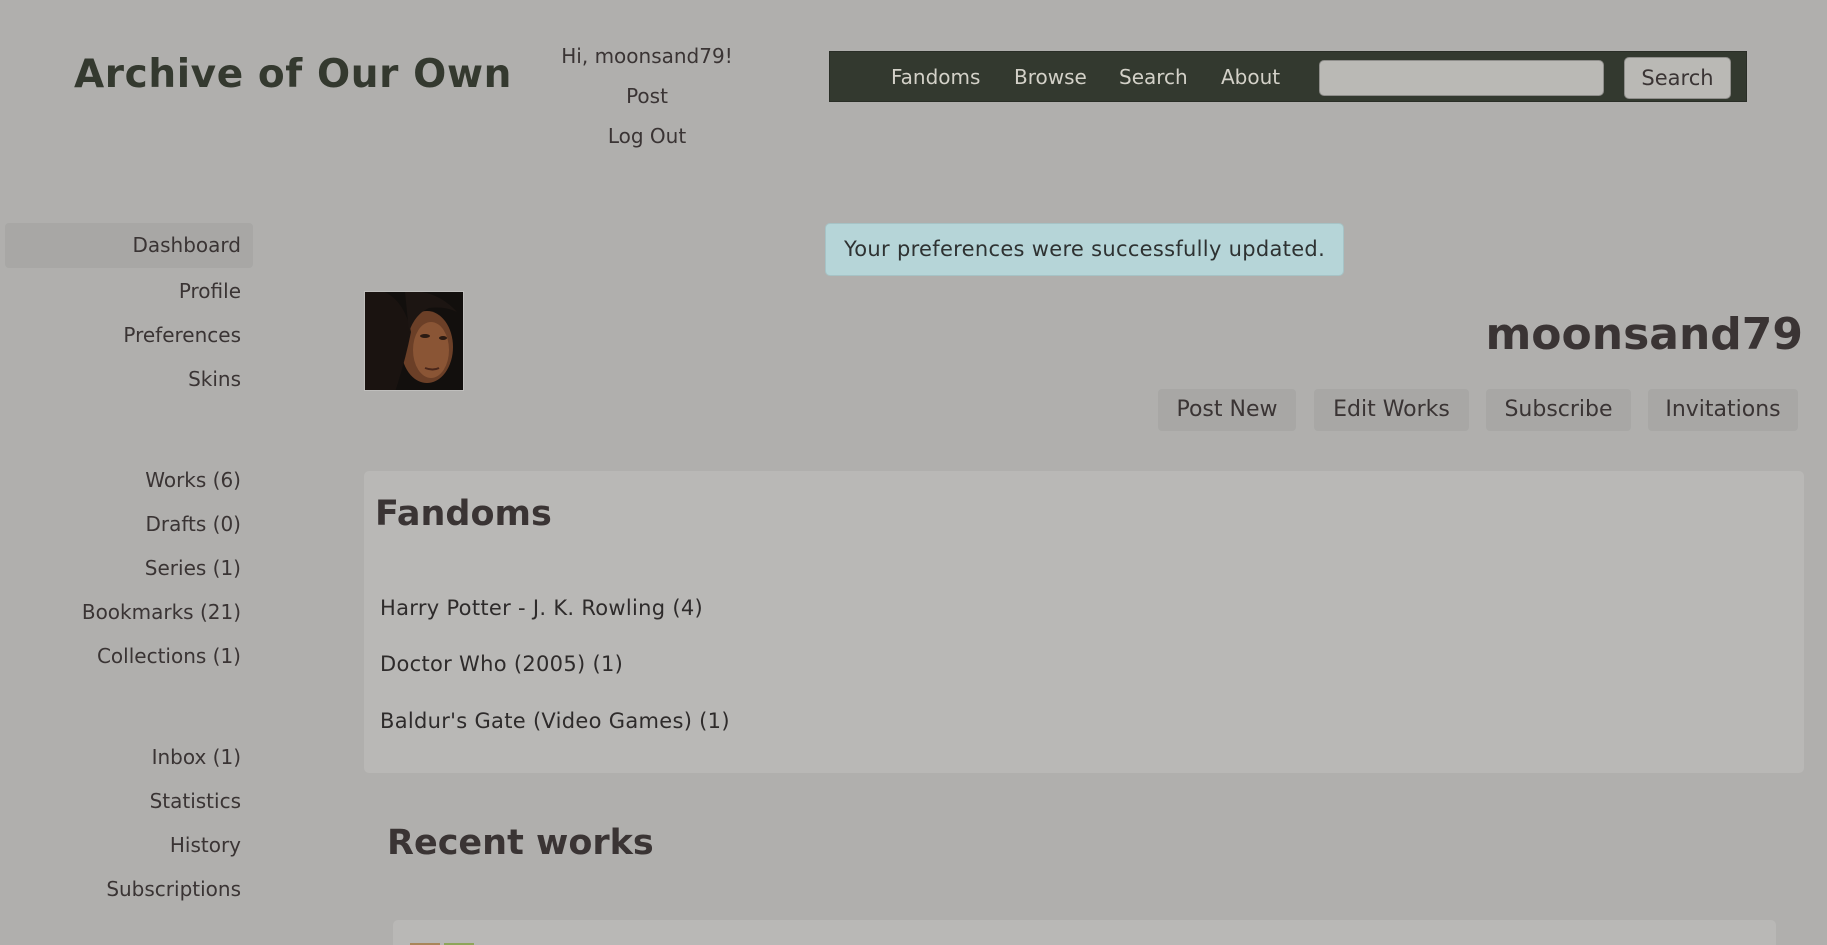 This screenshot has width=1827, height=945. Describe the element at coordinates (1227, 410) in the screenshot. I see `post-new-button: Post New` at that location.